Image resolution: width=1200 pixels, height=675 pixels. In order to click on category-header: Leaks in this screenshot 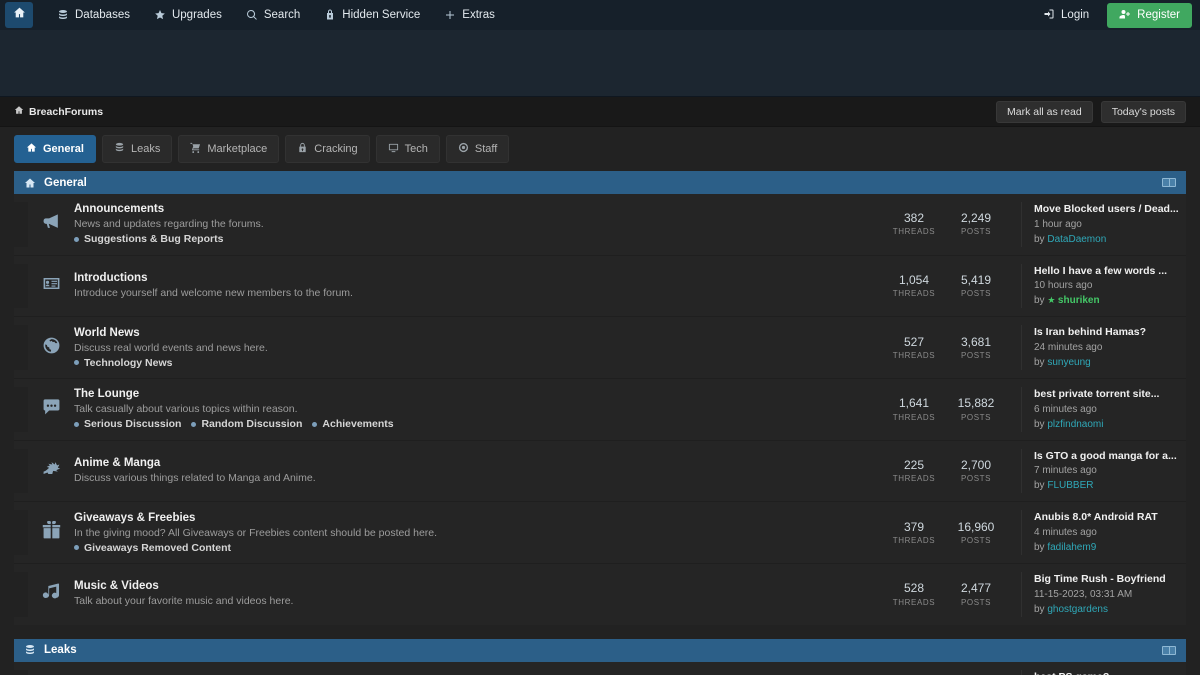, I will do `click(600, 650)`.